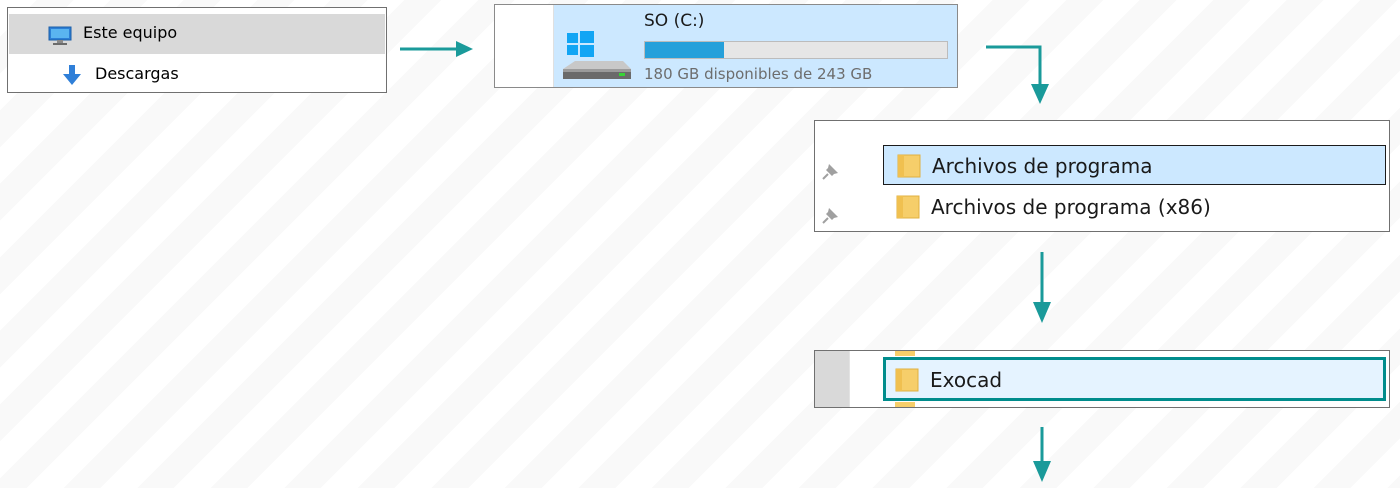  I want to click on nav-item-label: Este equipo, so click(130, 32).